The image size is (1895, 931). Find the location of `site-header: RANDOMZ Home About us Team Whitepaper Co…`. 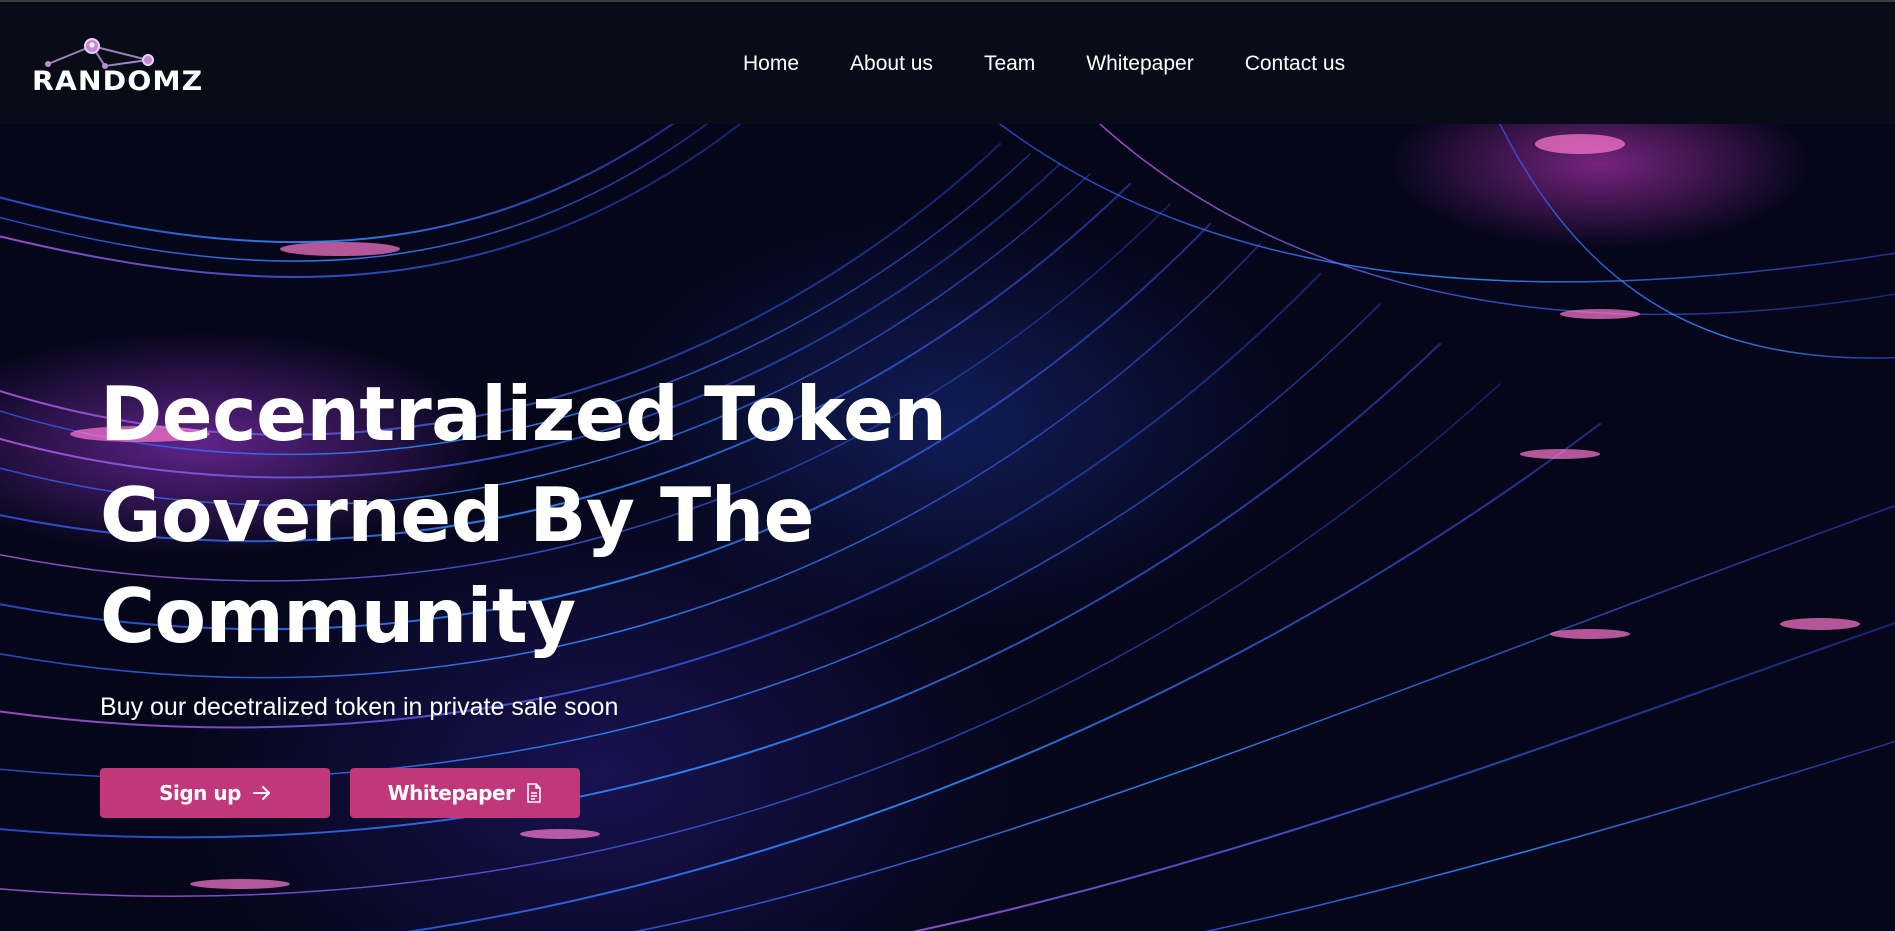

site-header: RANDOMZ Home About us Team Whitepaper Co… is located at coordinates (947, 63).